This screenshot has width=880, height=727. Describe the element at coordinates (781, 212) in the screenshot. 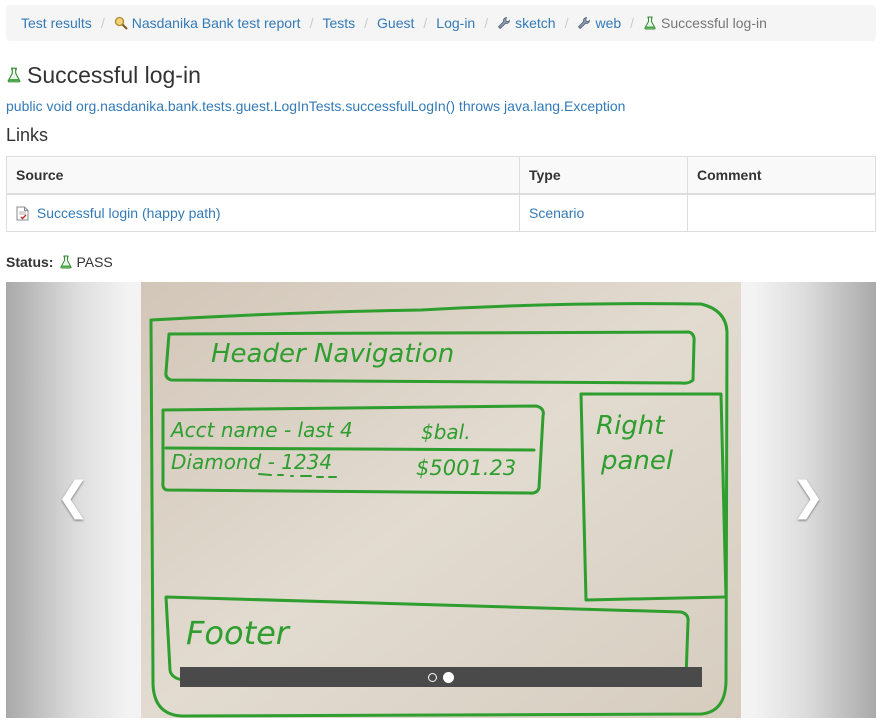

I see `comment-cell` at that location.